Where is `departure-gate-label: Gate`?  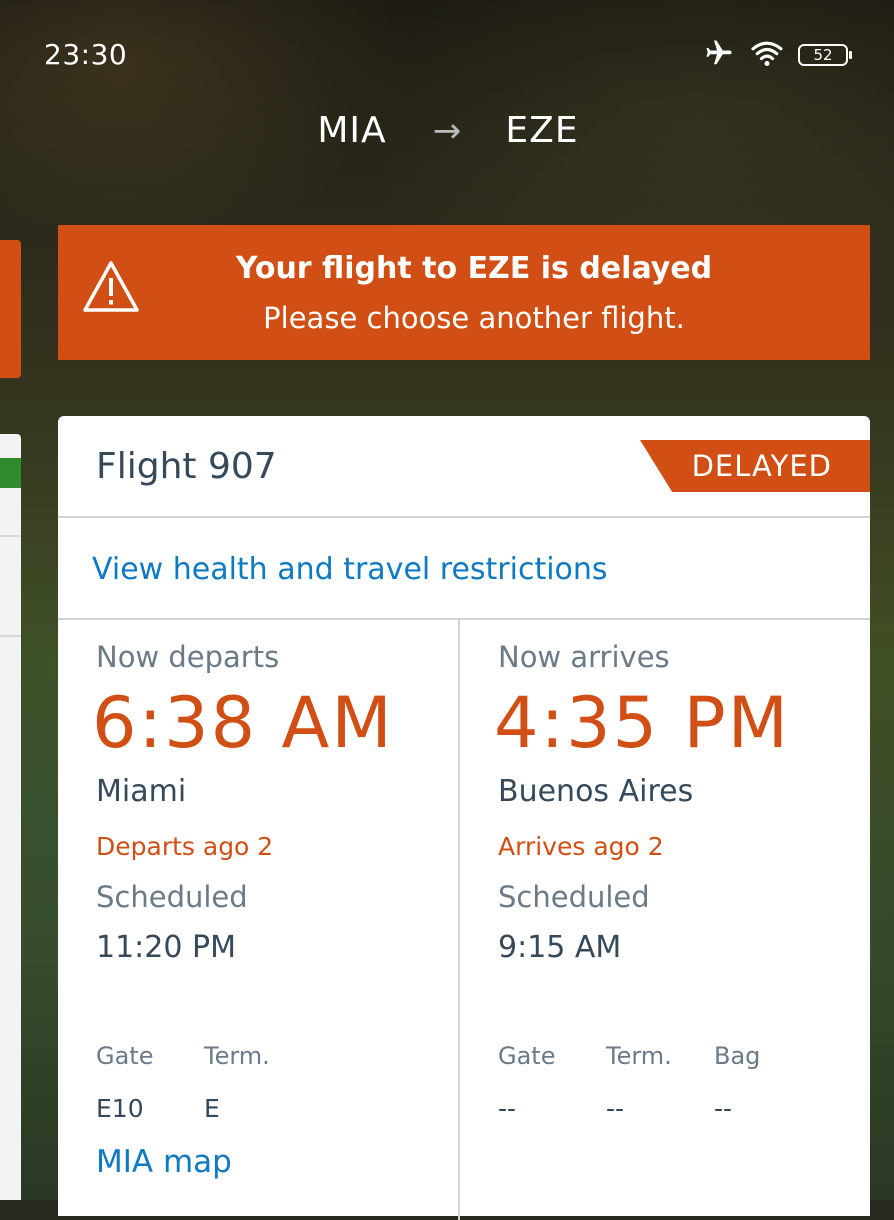
departure-gate-label: Gate is located at coordinates (125, 1056).